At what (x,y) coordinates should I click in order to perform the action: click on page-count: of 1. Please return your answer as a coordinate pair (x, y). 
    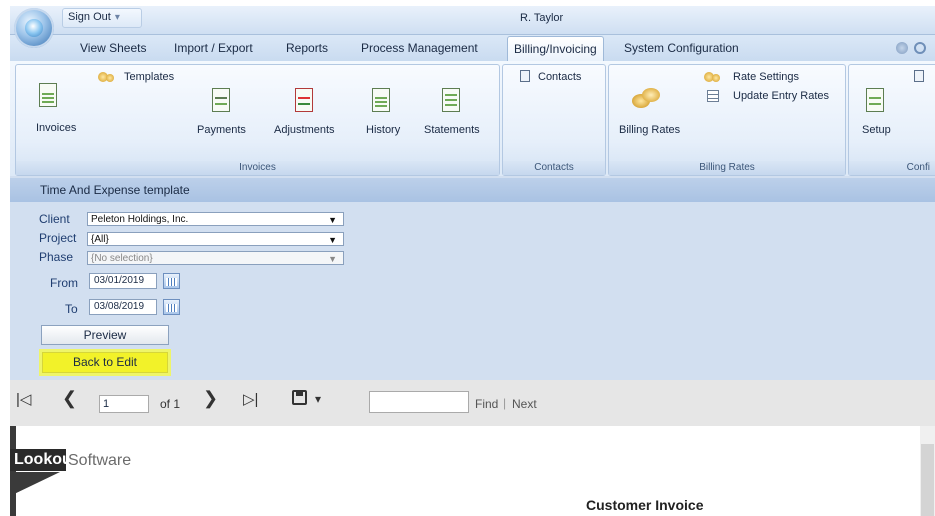
    Looking at the image, I should click on (170, 404).